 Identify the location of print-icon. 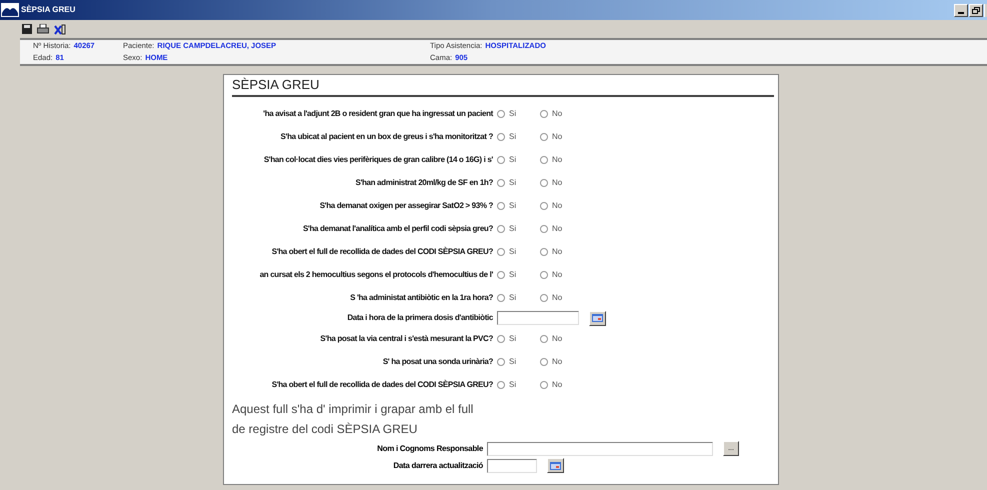
(43, 29).